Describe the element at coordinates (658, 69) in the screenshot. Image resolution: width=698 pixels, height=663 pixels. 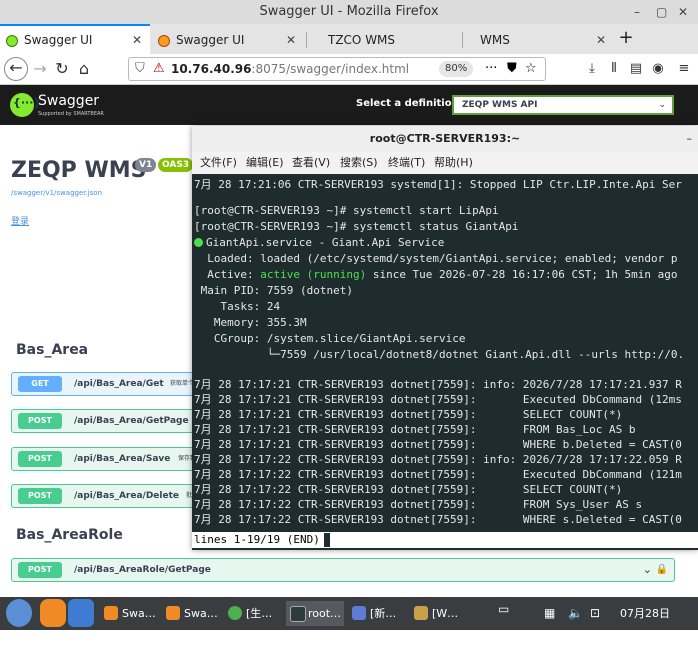
I see `account-icon: ◉` at that location.